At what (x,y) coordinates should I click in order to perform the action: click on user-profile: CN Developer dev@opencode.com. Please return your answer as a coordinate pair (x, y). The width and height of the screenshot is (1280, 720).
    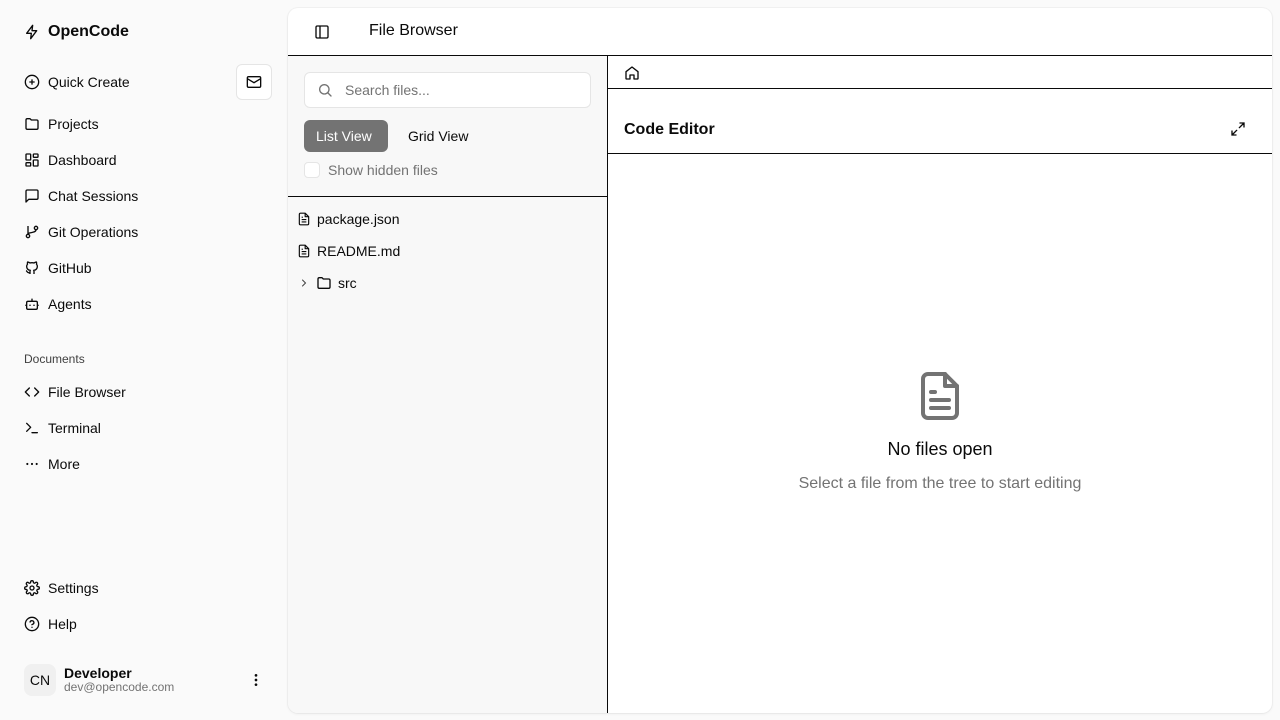
    Looking at the image, I should click on (148, 680).